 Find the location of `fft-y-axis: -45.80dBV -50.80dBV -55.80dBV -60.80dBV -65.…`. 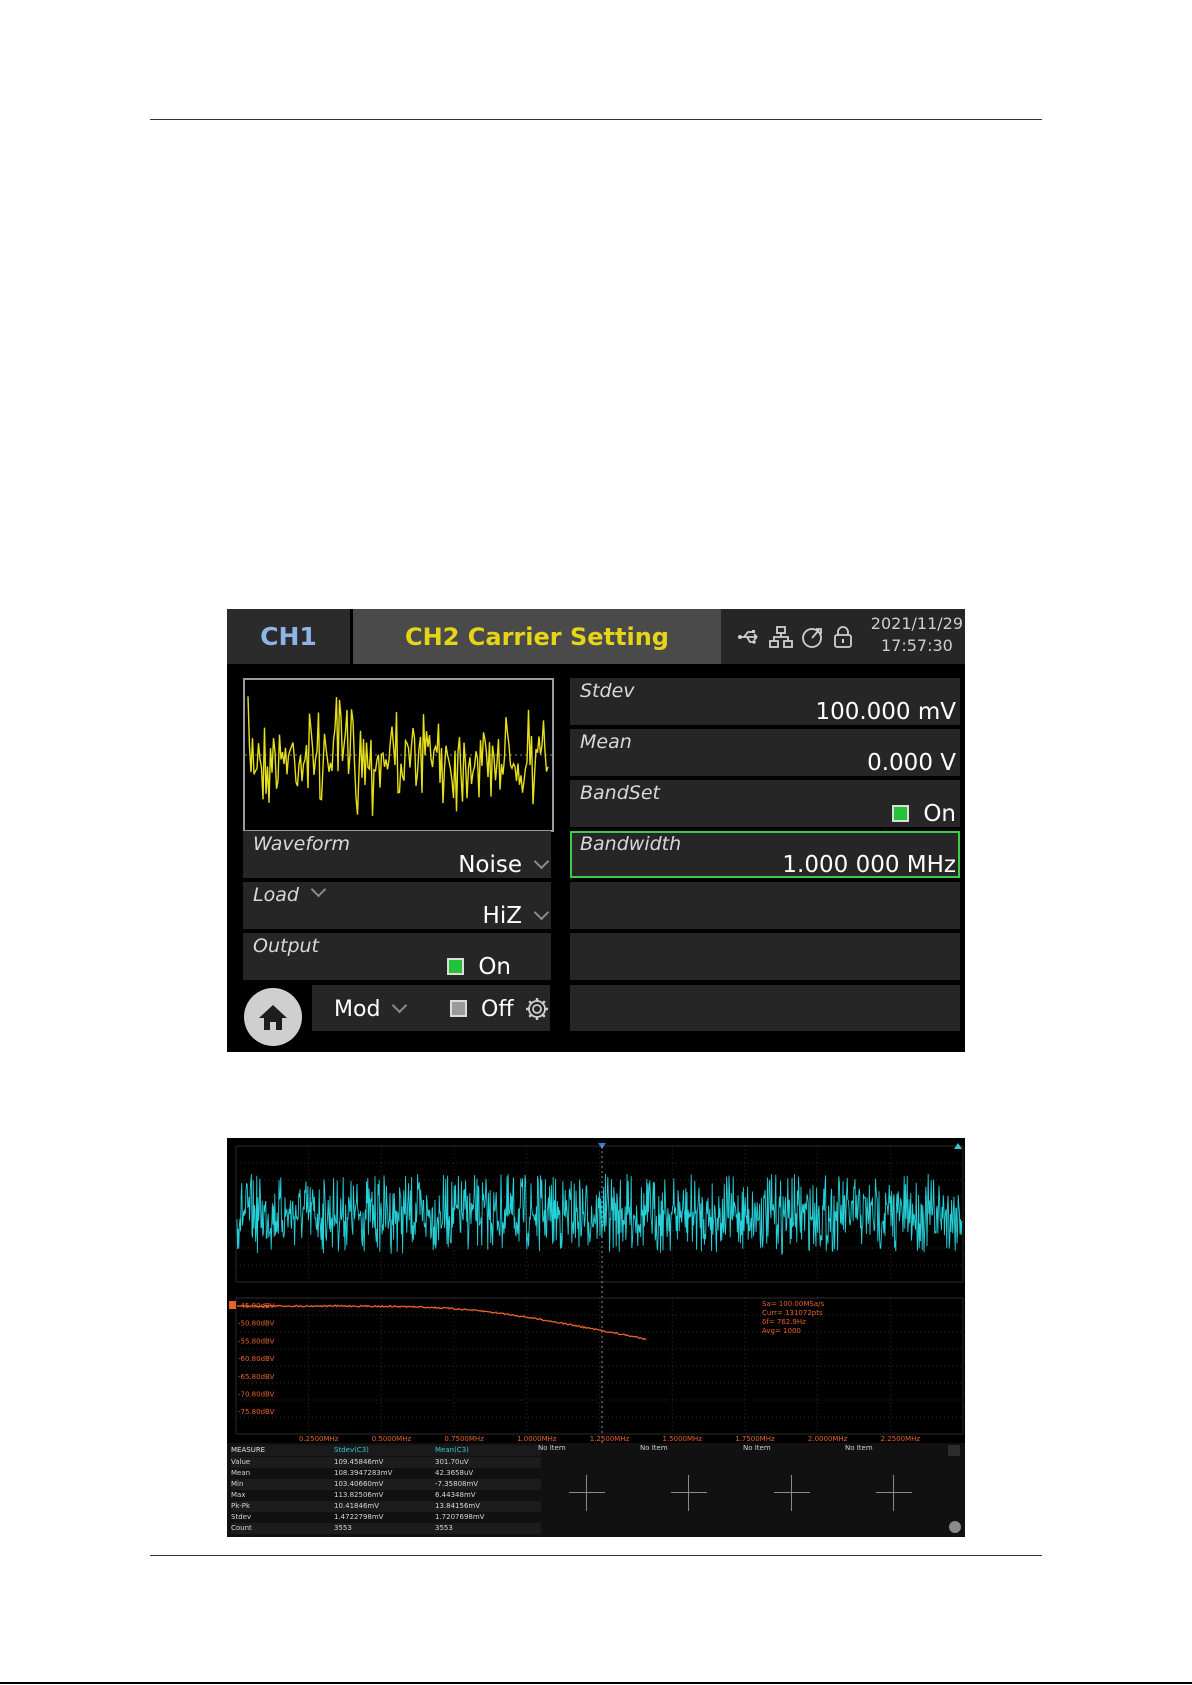

fft-y-axis: -45.80dBV -50.80dBV -55.80dBV -60.80dBV -65.… is located at coordinates (256, 1359).